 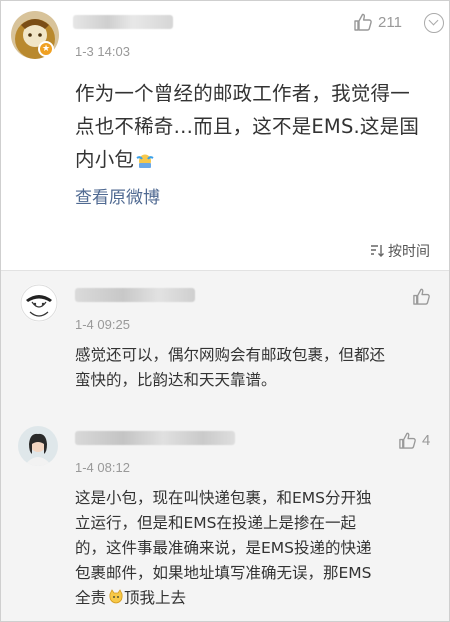 I want to click on comment-text-last-line: 全责 顶我上去, so click(x=255, y=598).